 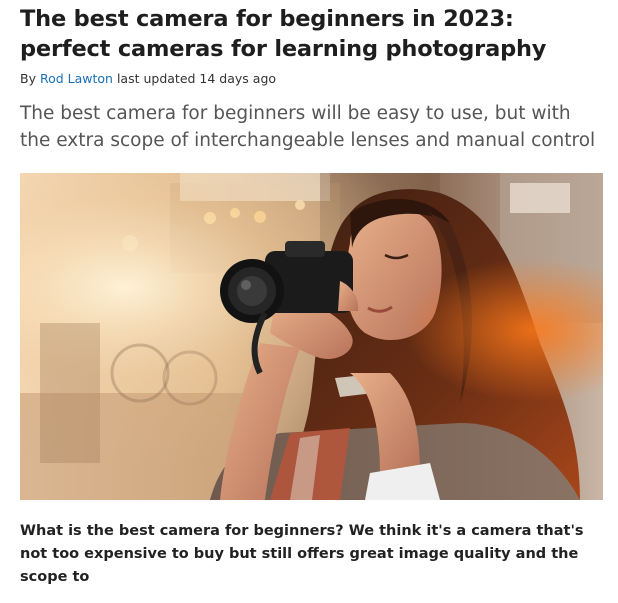 I want to click on byline: By Rod Lawton last updated 14 days ago, so click(x=312, y=79).